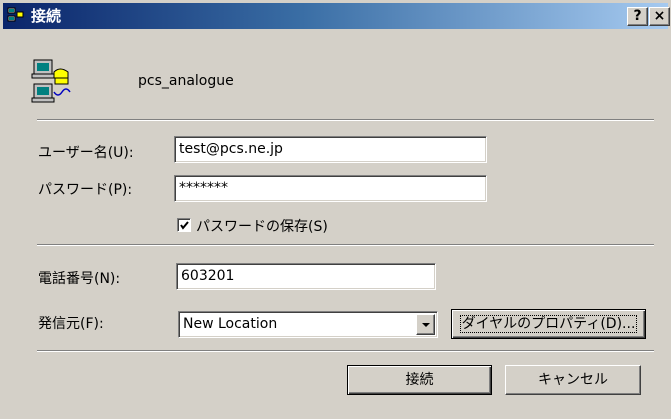 This screenshot has height=419, width=671. What do you see at coordinates (419, 380) in the screenshot?
I see `connect-button: 接続` at bounding box center [419, 380].